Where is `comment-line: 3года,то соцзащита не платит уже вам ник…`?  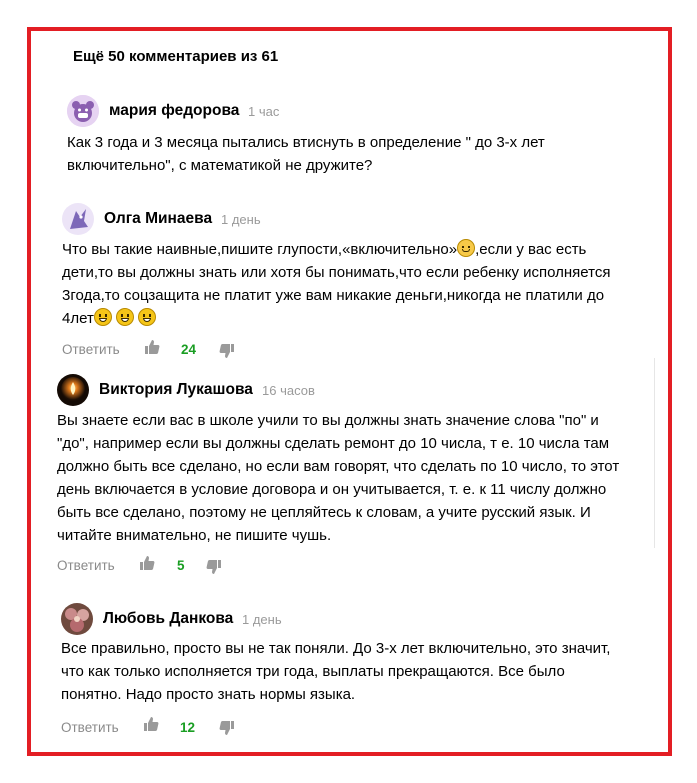
comment-line: 3года,то соцзащита не платит уже вам ник… is located at coordinates (333, 295).